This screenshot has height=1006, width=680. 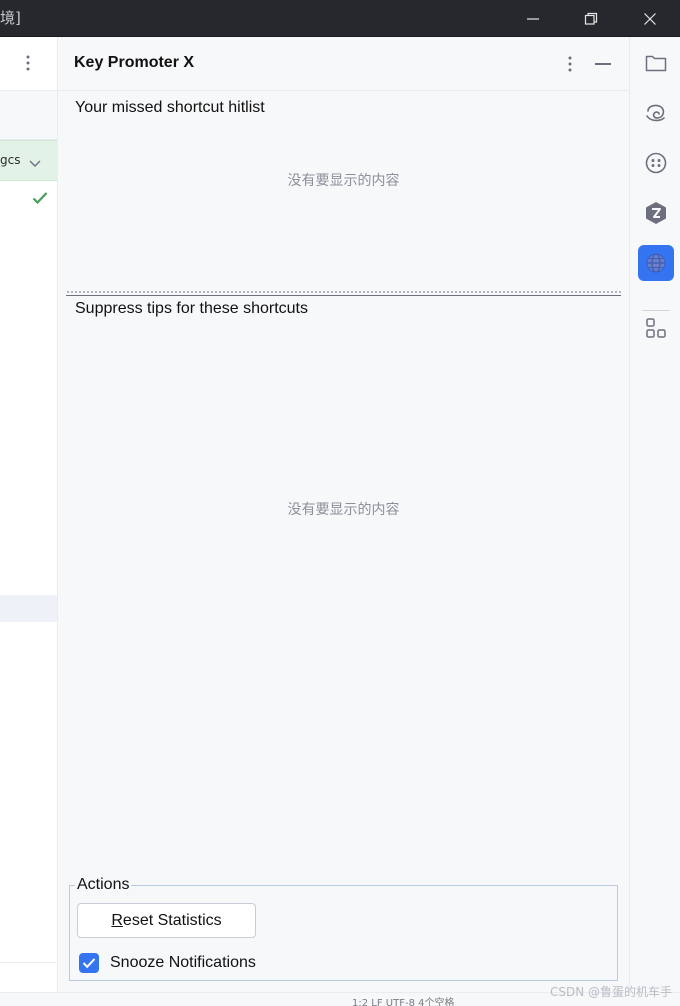 What do you see at coordinates (570, 66) in the screenshot?
I see `options-menu-icon` at bounding box center [570, 66].